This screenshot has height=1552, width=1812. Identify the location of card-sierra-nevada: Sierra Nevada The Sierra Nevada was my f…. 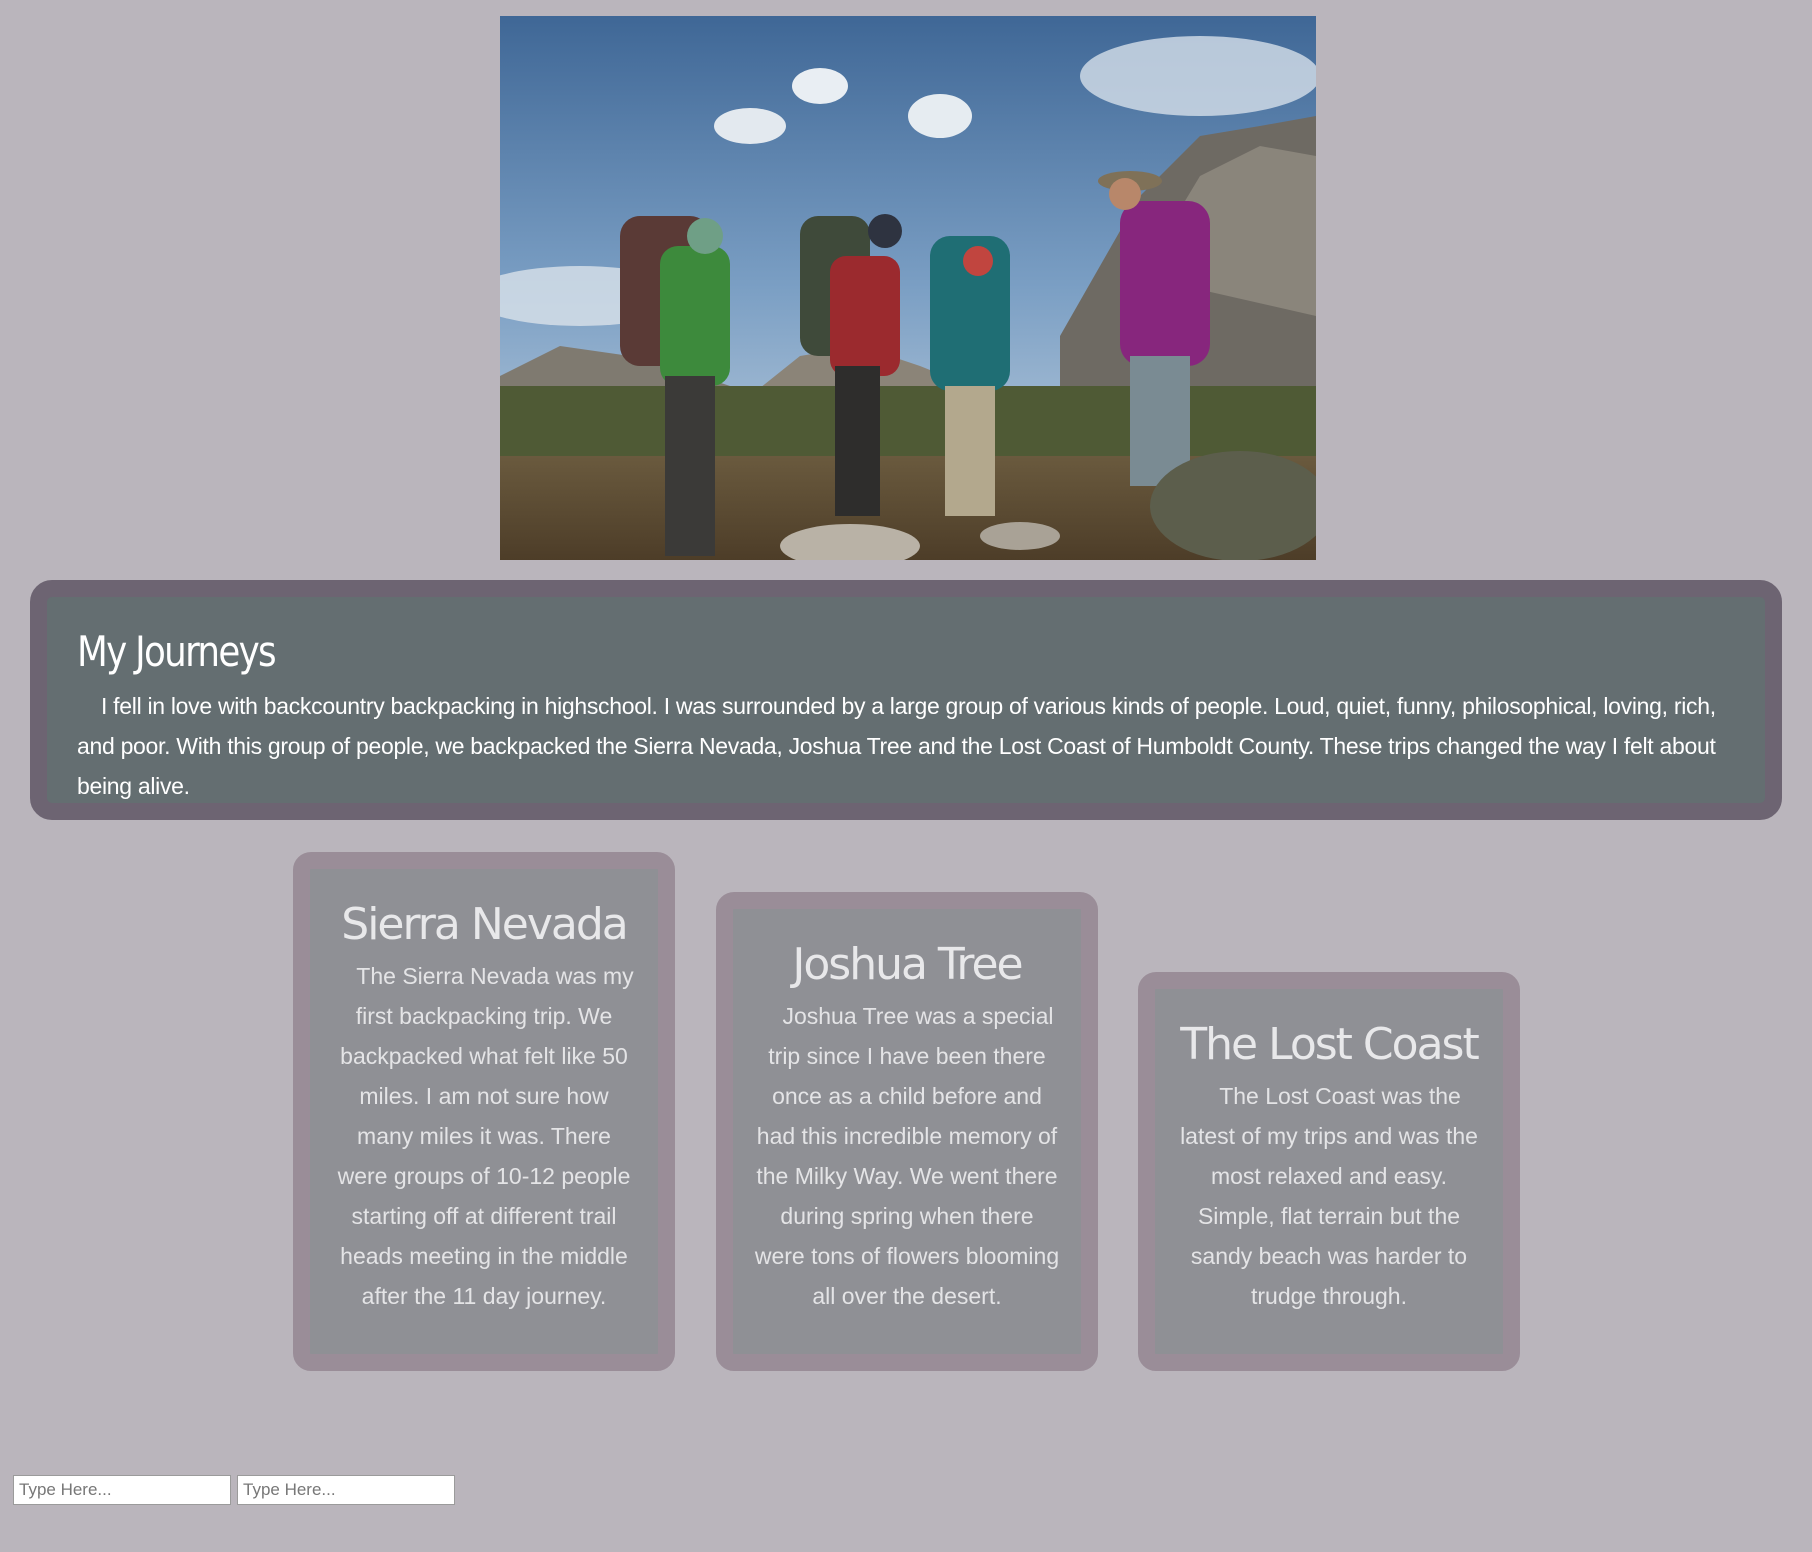
(484, 1111).